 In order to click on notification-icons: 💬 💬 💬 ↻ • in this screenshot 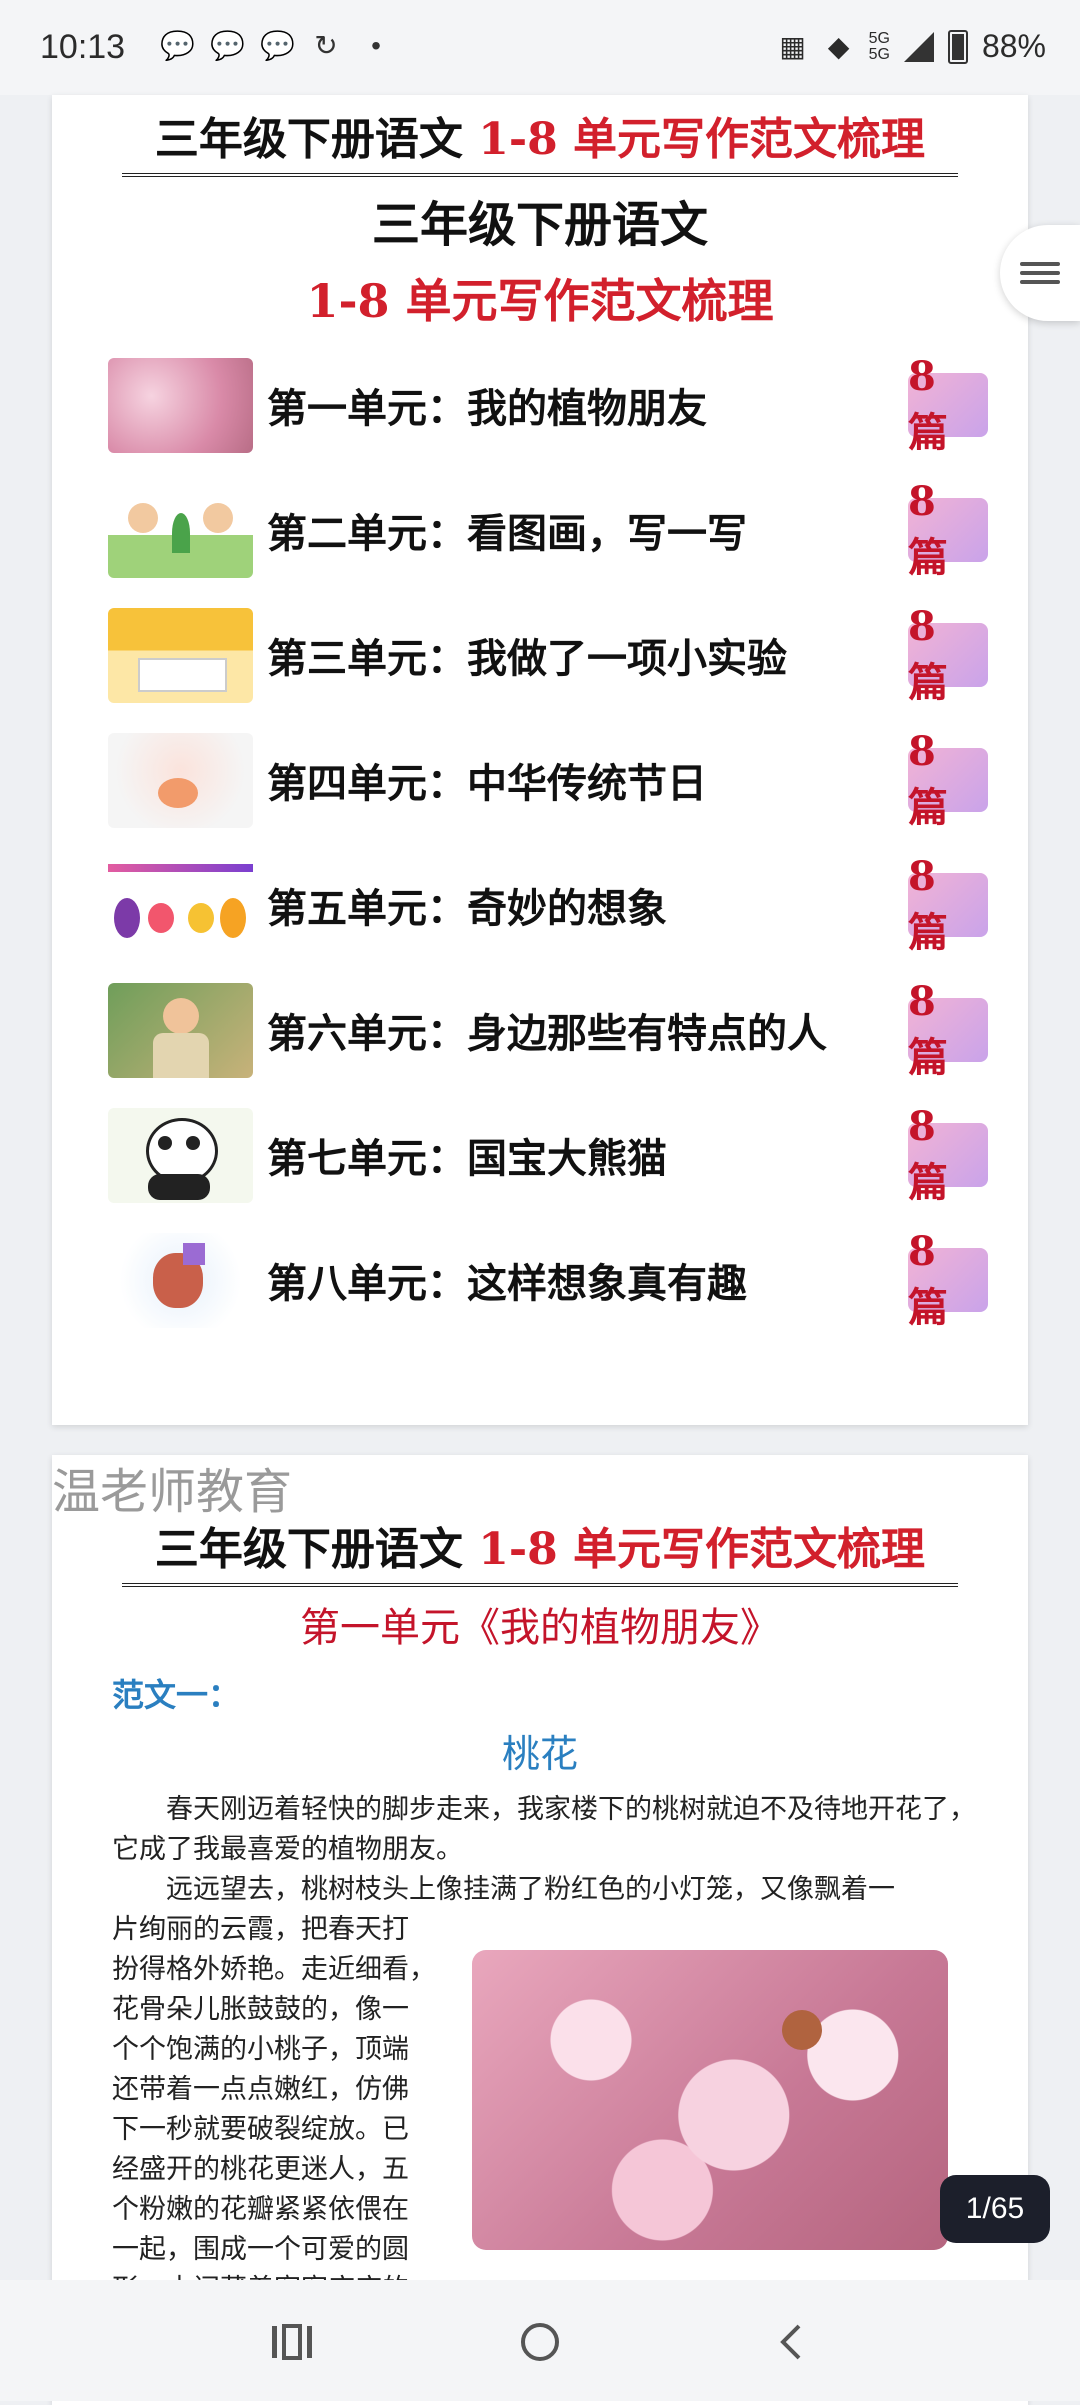, I will do `click(276, 46)`.